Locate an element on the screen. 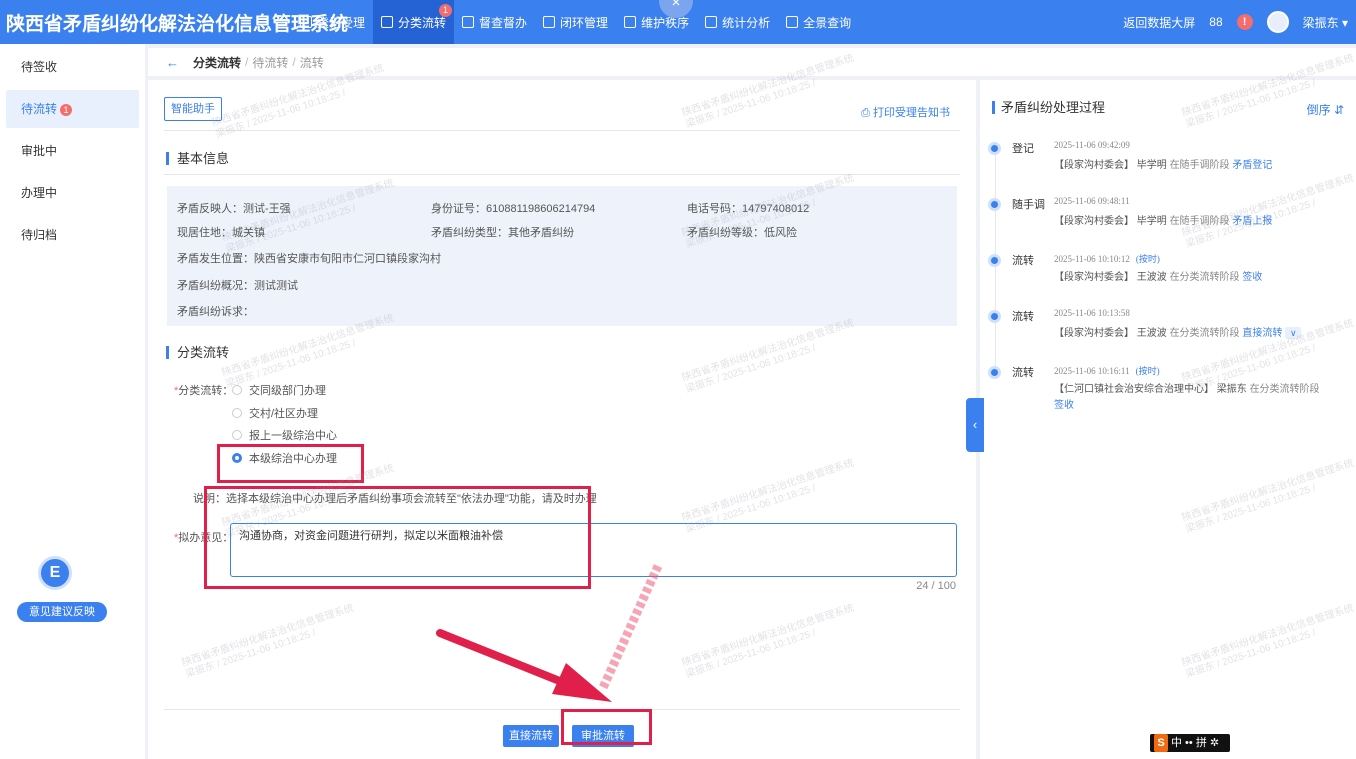 The width and height of the screenshot is (1356, 759). sidebar-badge: 1 is located at coordinates (66, 109).